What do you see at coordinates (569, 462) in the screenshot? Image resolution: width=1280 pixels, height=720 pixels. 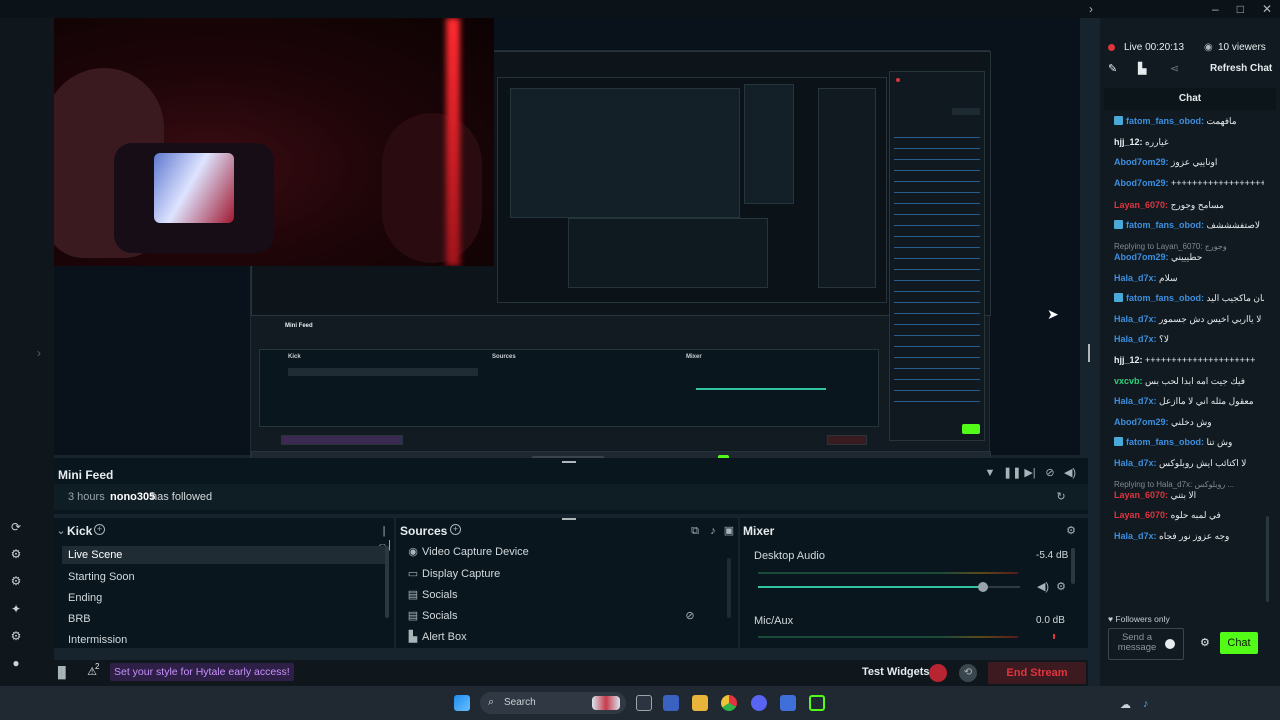 I see `dock-resize-handle` at bounding box center [569, 462].